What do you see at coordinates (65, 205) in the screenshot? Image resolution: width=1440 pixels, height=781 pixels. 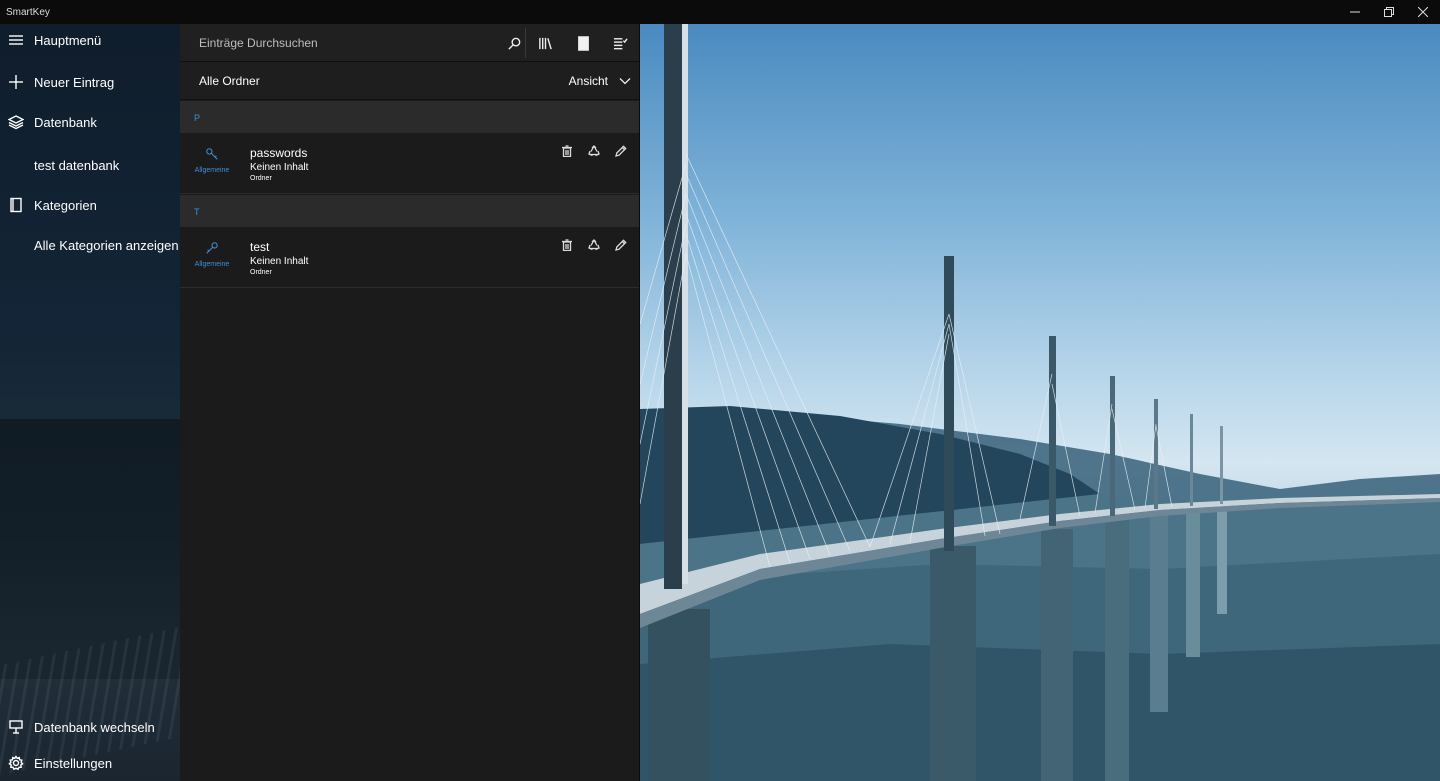 I see `sidebar-item-label: Kategorien` at bounding box center [65, 205].